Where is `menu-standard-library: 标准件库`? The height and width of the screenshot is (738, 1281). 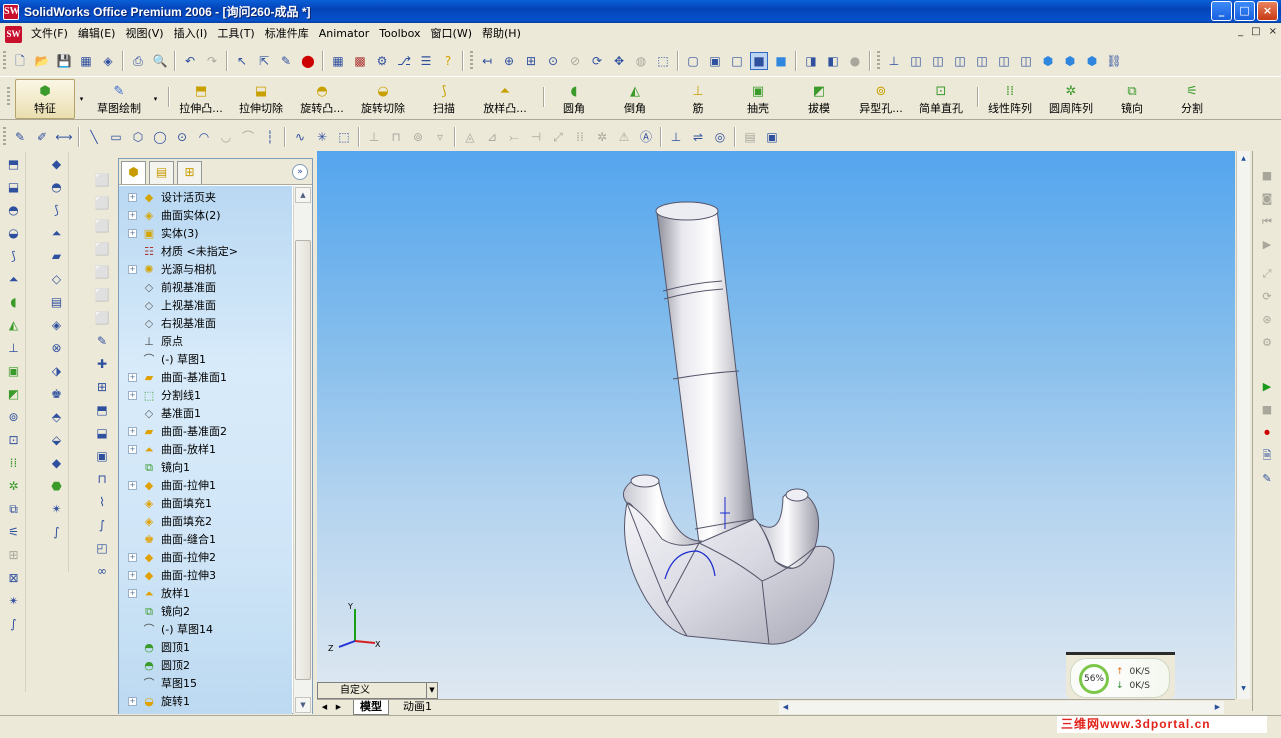
menu-standard-library: 标准件库 is located at coordinates (287, 34).